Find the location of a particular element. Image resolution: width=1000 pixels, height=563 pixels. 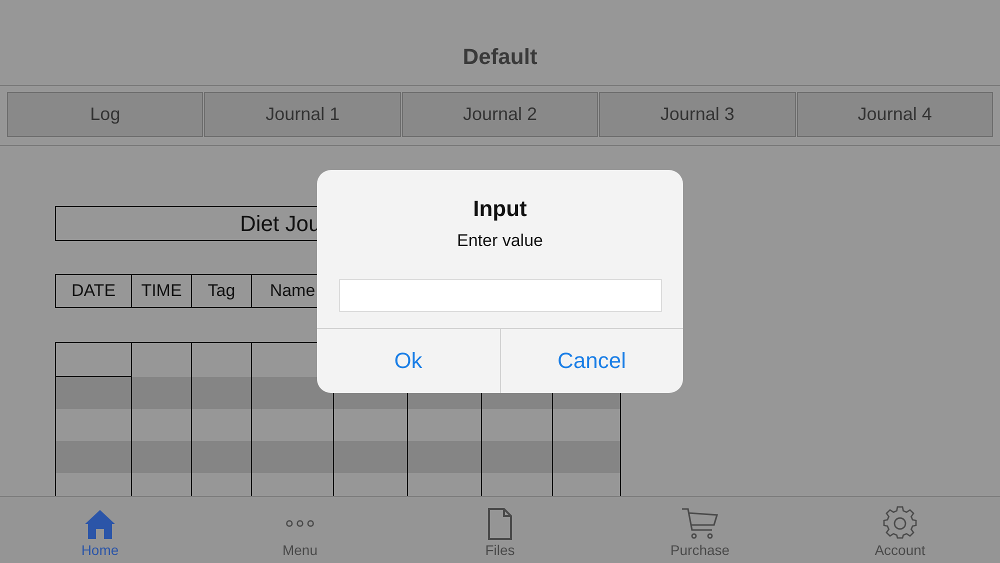

nav-label: Files is located at coordinates (500, 550).